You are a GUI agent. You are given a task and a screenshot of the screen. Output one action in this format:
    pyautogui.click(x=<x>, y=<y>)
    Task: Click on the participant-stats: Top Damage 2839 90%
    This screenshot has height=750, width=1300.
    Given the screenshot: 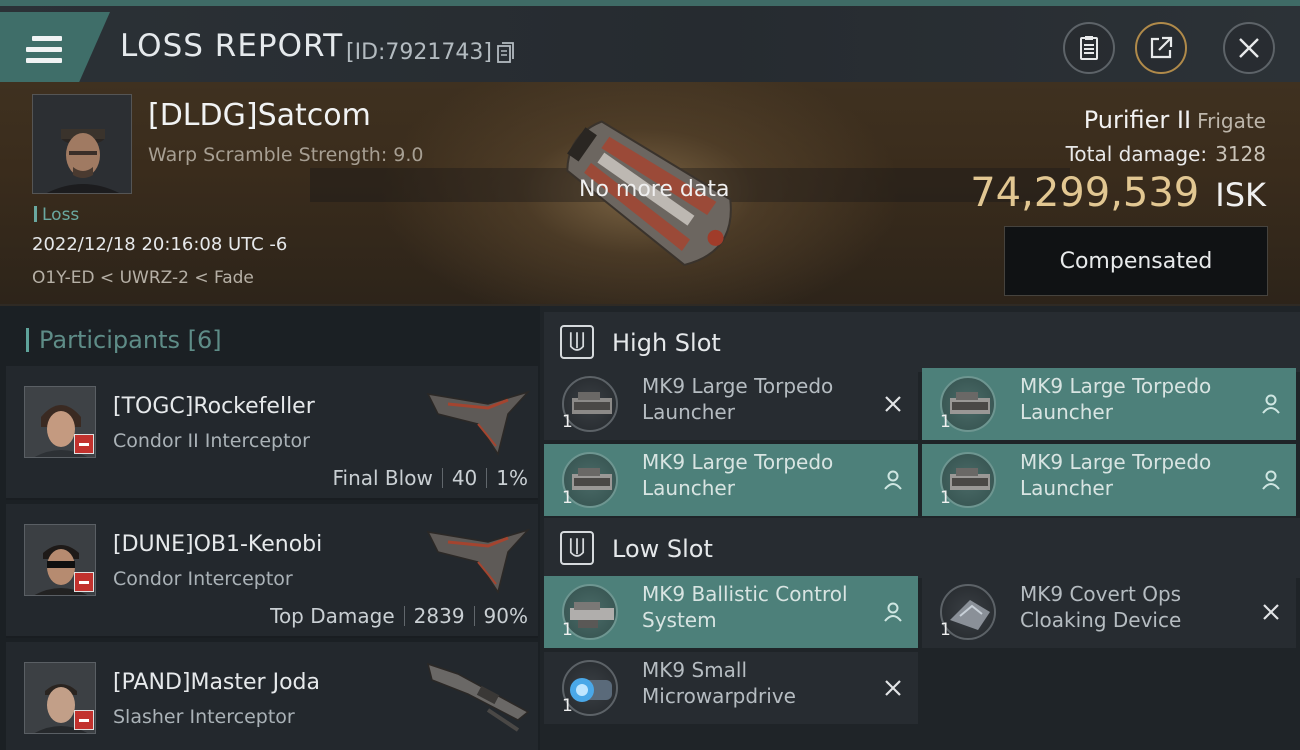 What is the action you would take?
    pyautogui.click(x=399, y=616)
    